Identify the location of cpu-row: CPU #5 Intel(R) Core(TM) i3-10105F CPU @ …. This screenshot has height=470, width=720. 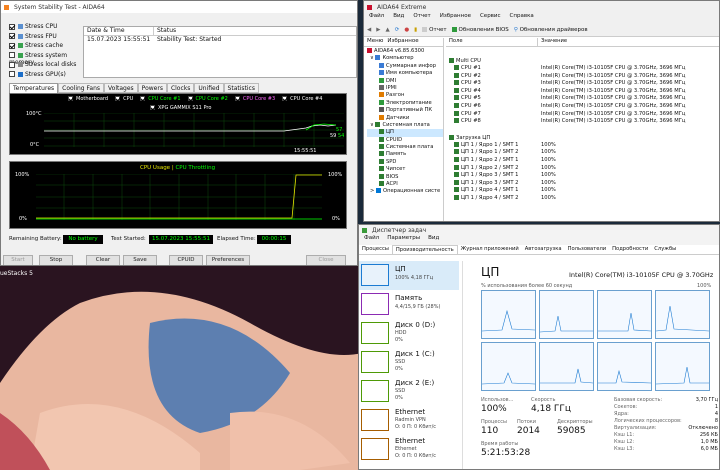
(582, 99).